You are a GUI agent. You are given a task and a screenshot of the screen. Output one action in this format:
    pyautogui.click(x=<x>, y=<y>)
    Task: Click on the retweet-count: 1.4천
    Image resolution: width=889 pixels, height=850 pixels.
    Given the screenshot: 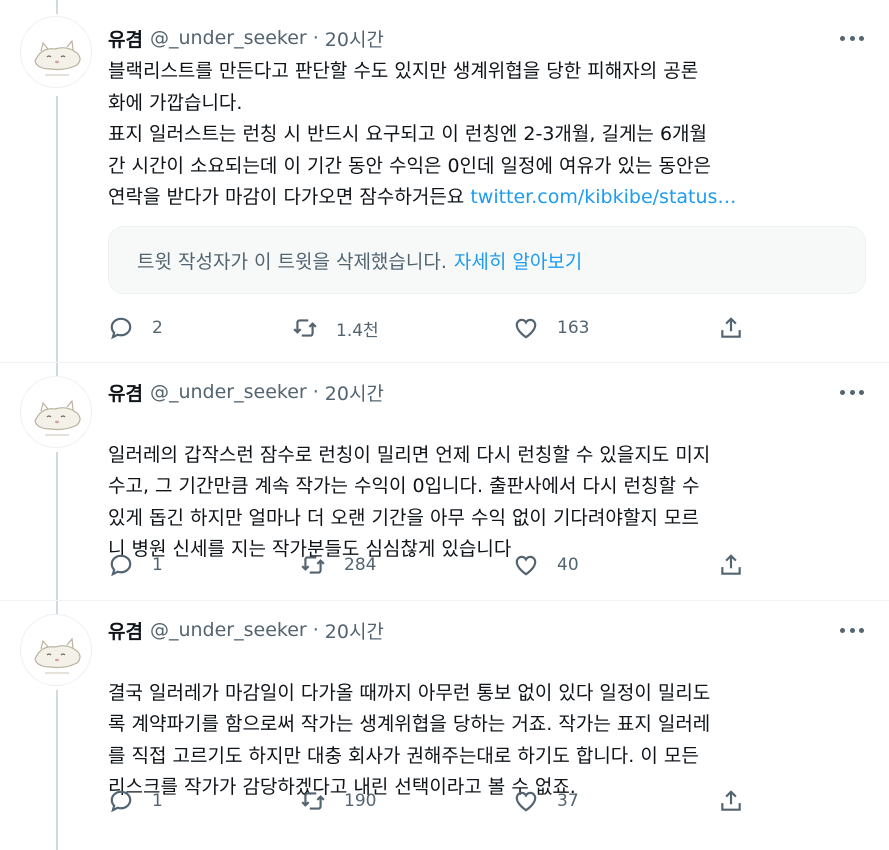 What is the action you would take?
    pyautogui.click(x=357, y=330)
    